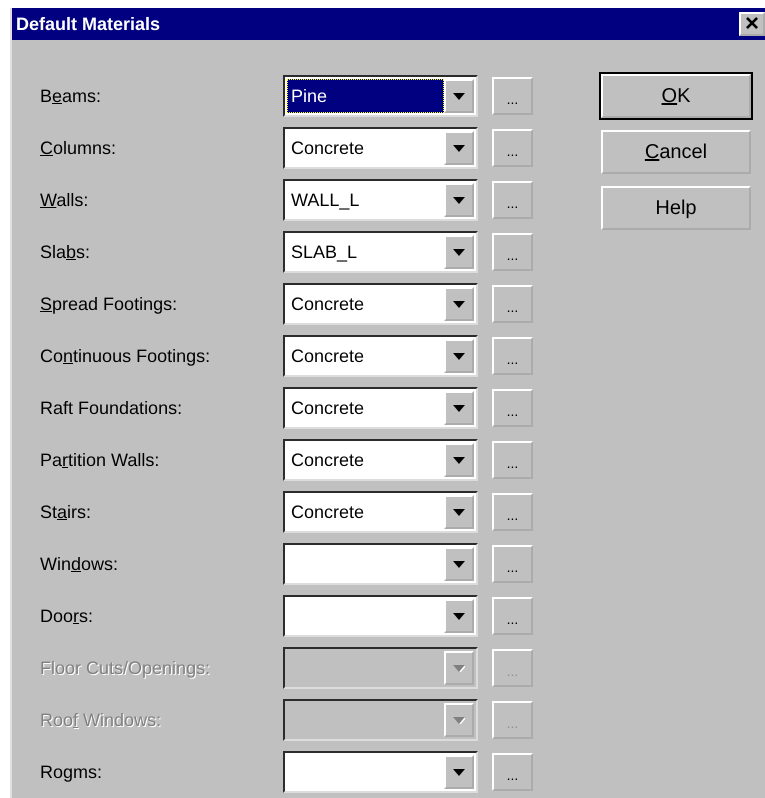  I want to click on field-label: Beams:, so click(71, 96).